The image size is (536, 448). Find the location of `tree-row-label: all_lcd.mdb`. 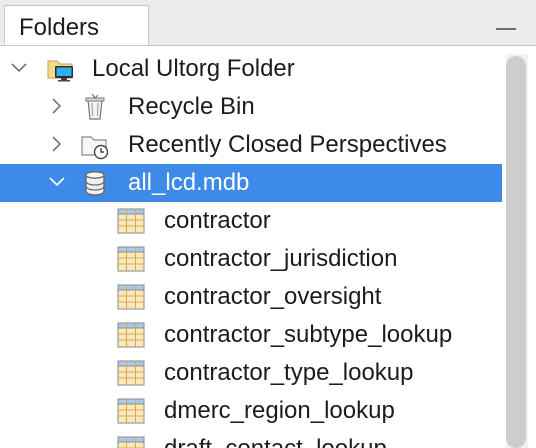

tree-row-label: all_lcd.mdb is located at coordinates (189, 182).